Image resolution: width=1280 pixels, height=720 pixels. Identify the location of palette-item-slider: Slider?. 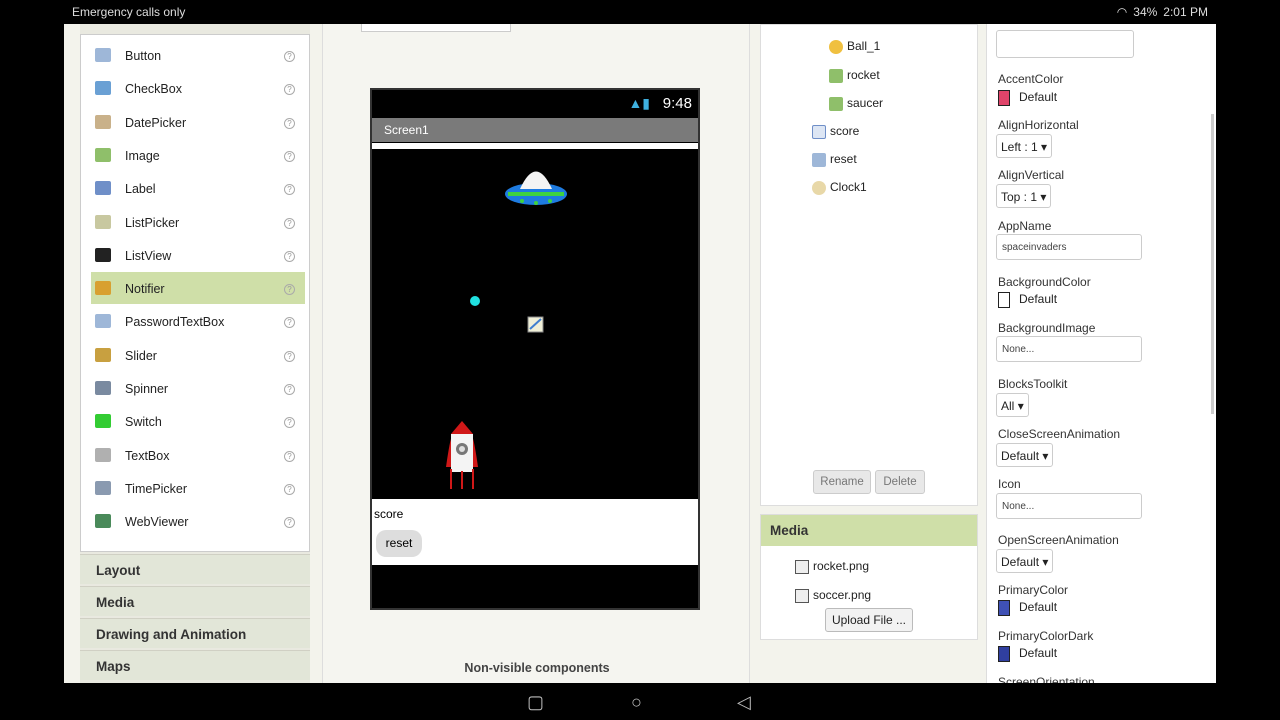
(198, 355).